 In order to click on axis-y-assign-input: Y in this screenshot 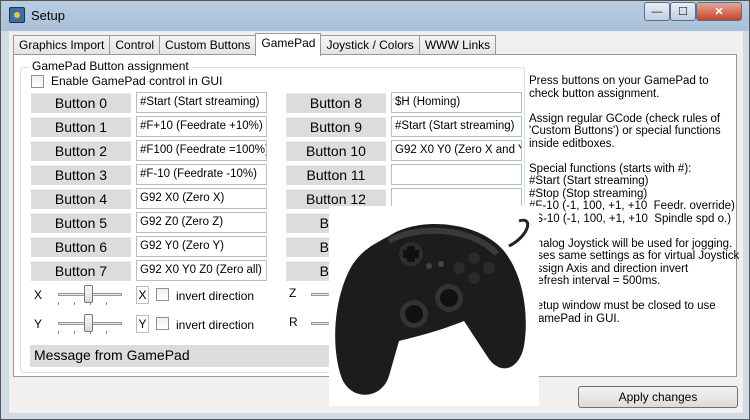, I will do `click(142, 324)`.